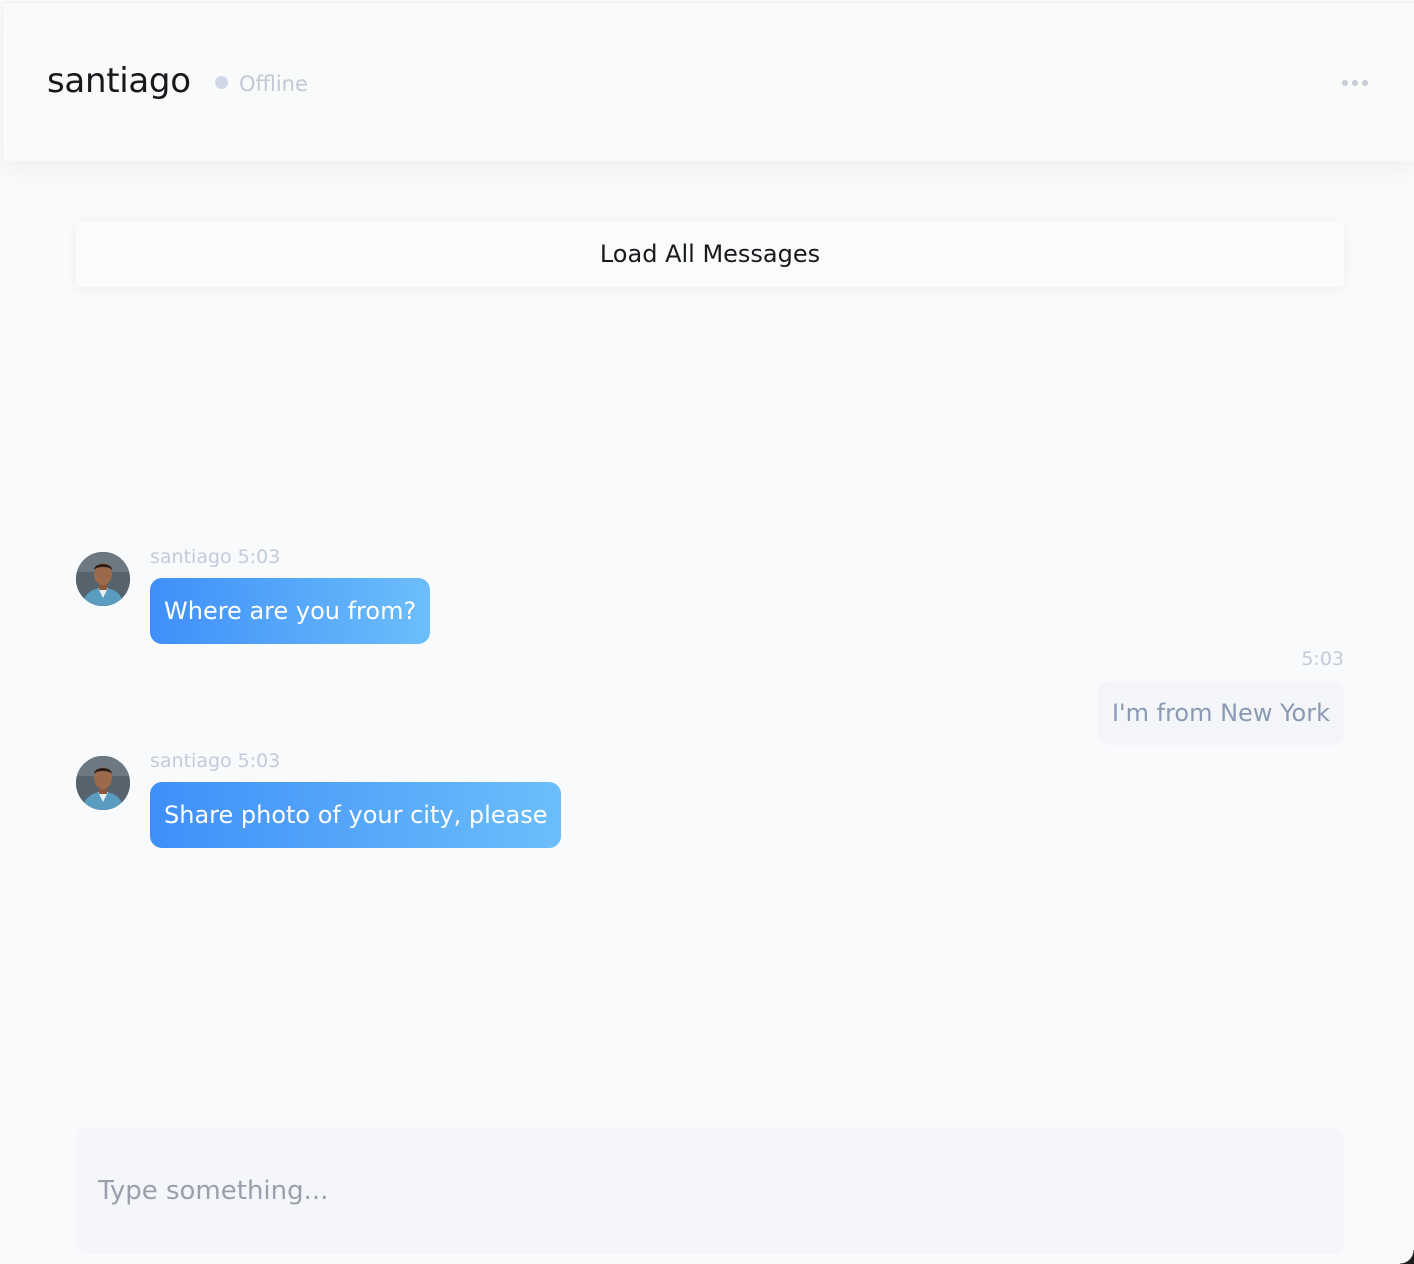  What do you see at coordinates (356, 815) in the screenshot?
I see `incoming-message-bubble: Share photo of your city, please` at bounding box center [356, 815].